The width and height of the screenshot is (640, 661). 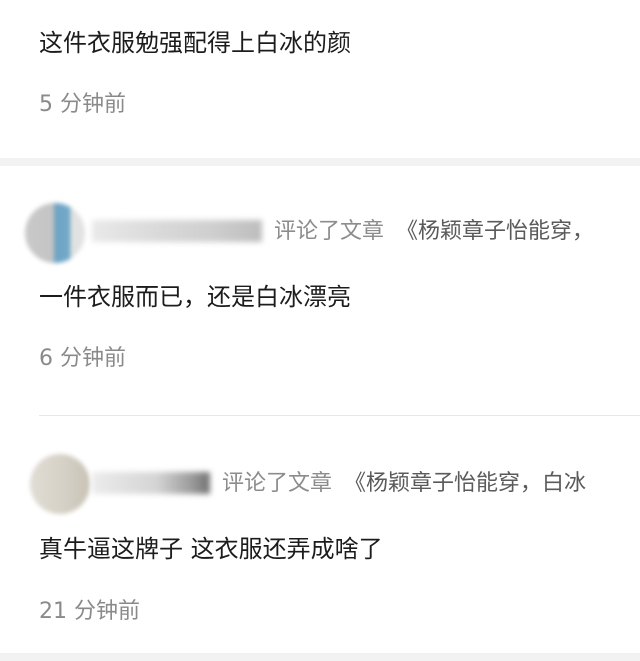 What do you see at coordinates (89, 611) in the screenshot?
I see `comment-time: 21 分钟前` at bounding box center [89, 611].